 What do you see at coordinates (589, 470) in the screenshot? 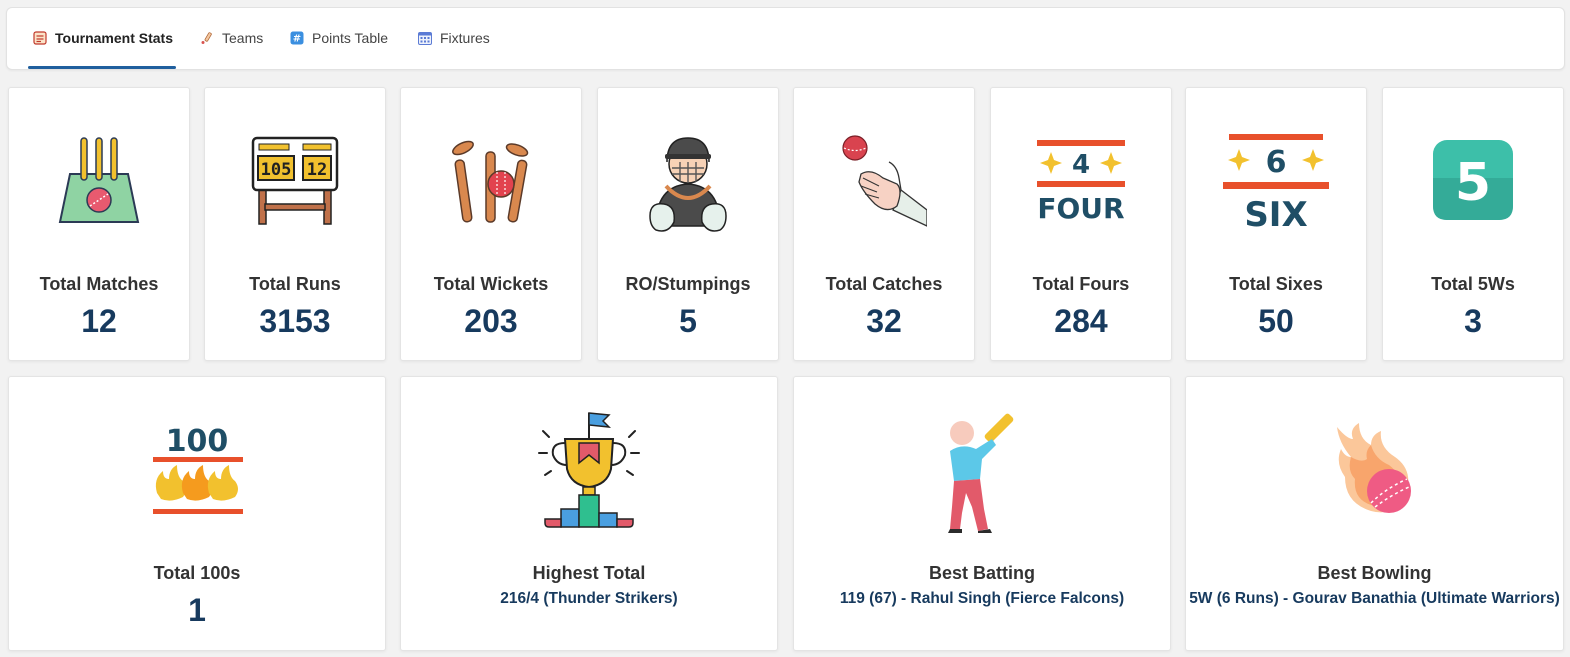
I see `trophy-podium-icon` at bounding box center [589, 470].